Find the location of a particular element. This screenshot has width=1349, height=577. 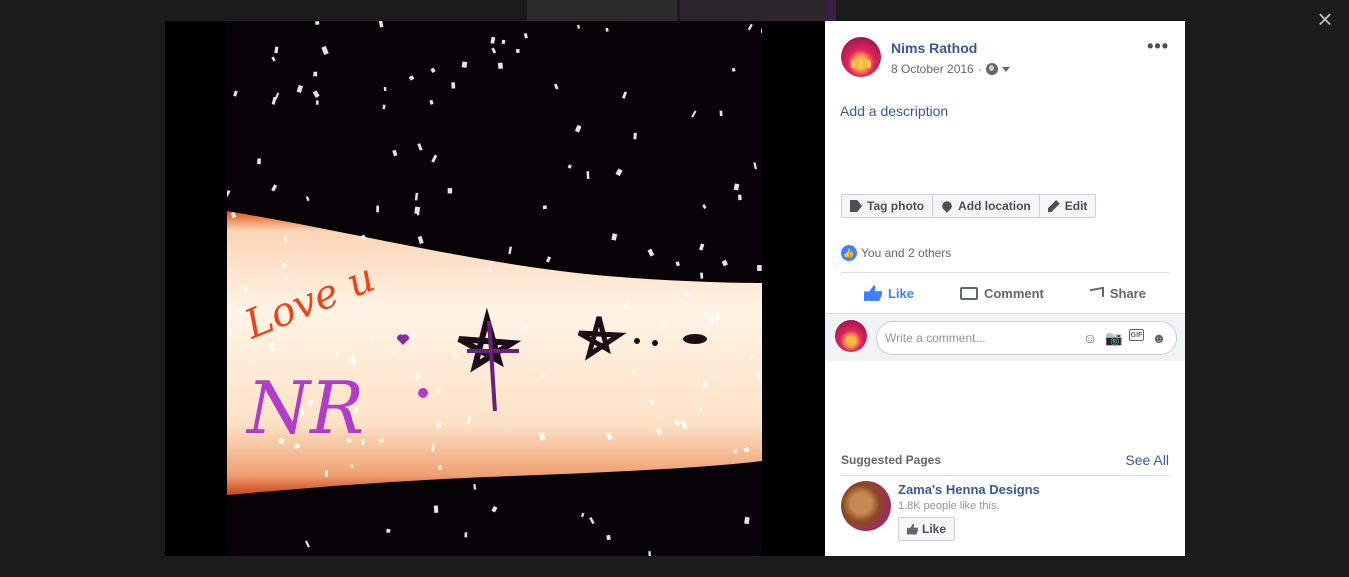

share-button: Share is located at coordinates (1117, 293).